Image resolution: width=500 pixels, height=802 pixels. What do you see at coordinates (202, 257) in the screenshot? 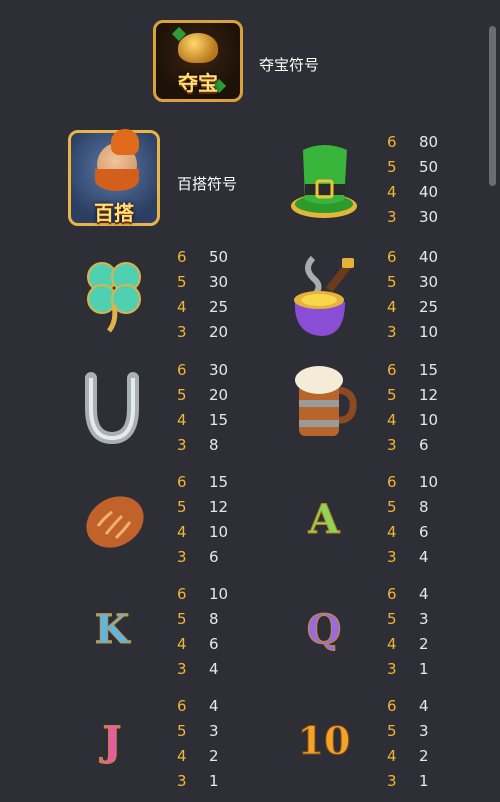
I see `pay-row: 6 50` at bounding box center [202, 257].